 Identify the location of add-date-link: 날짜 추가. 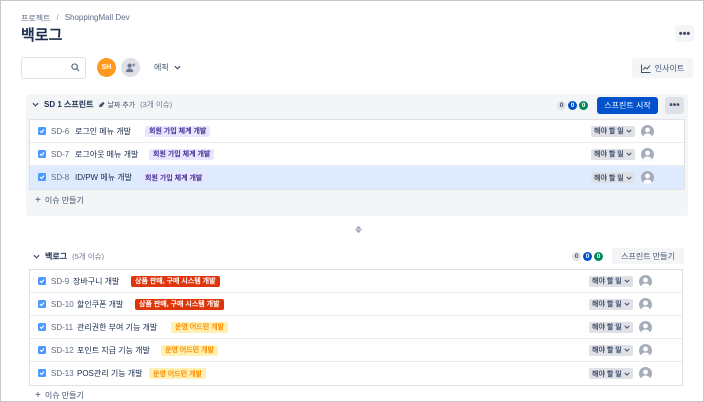
(116, 105).